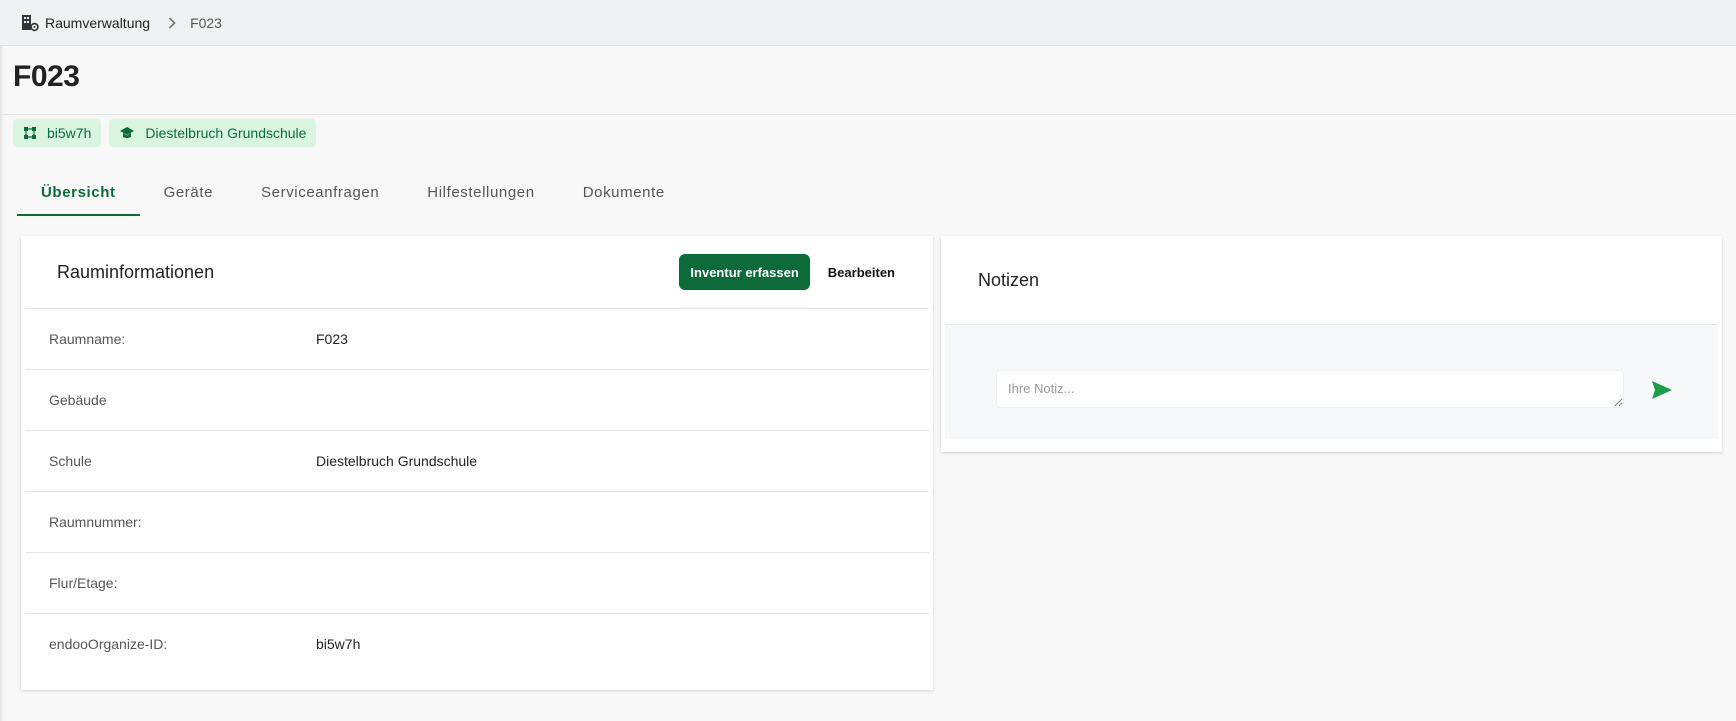  What do you see at coordinates (30, 133) in the screenshot?
I see `network-icon` at bounding box center [30, 133].